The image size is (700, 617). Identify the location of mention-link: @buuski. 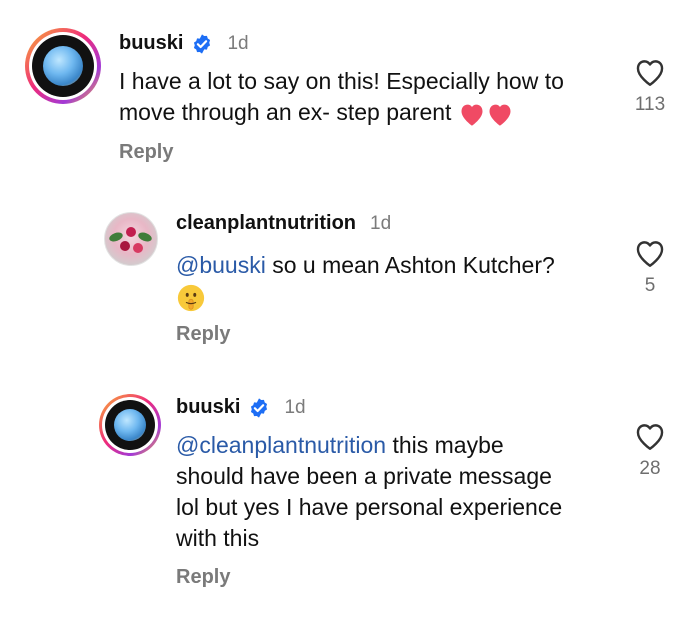
(221, 265).